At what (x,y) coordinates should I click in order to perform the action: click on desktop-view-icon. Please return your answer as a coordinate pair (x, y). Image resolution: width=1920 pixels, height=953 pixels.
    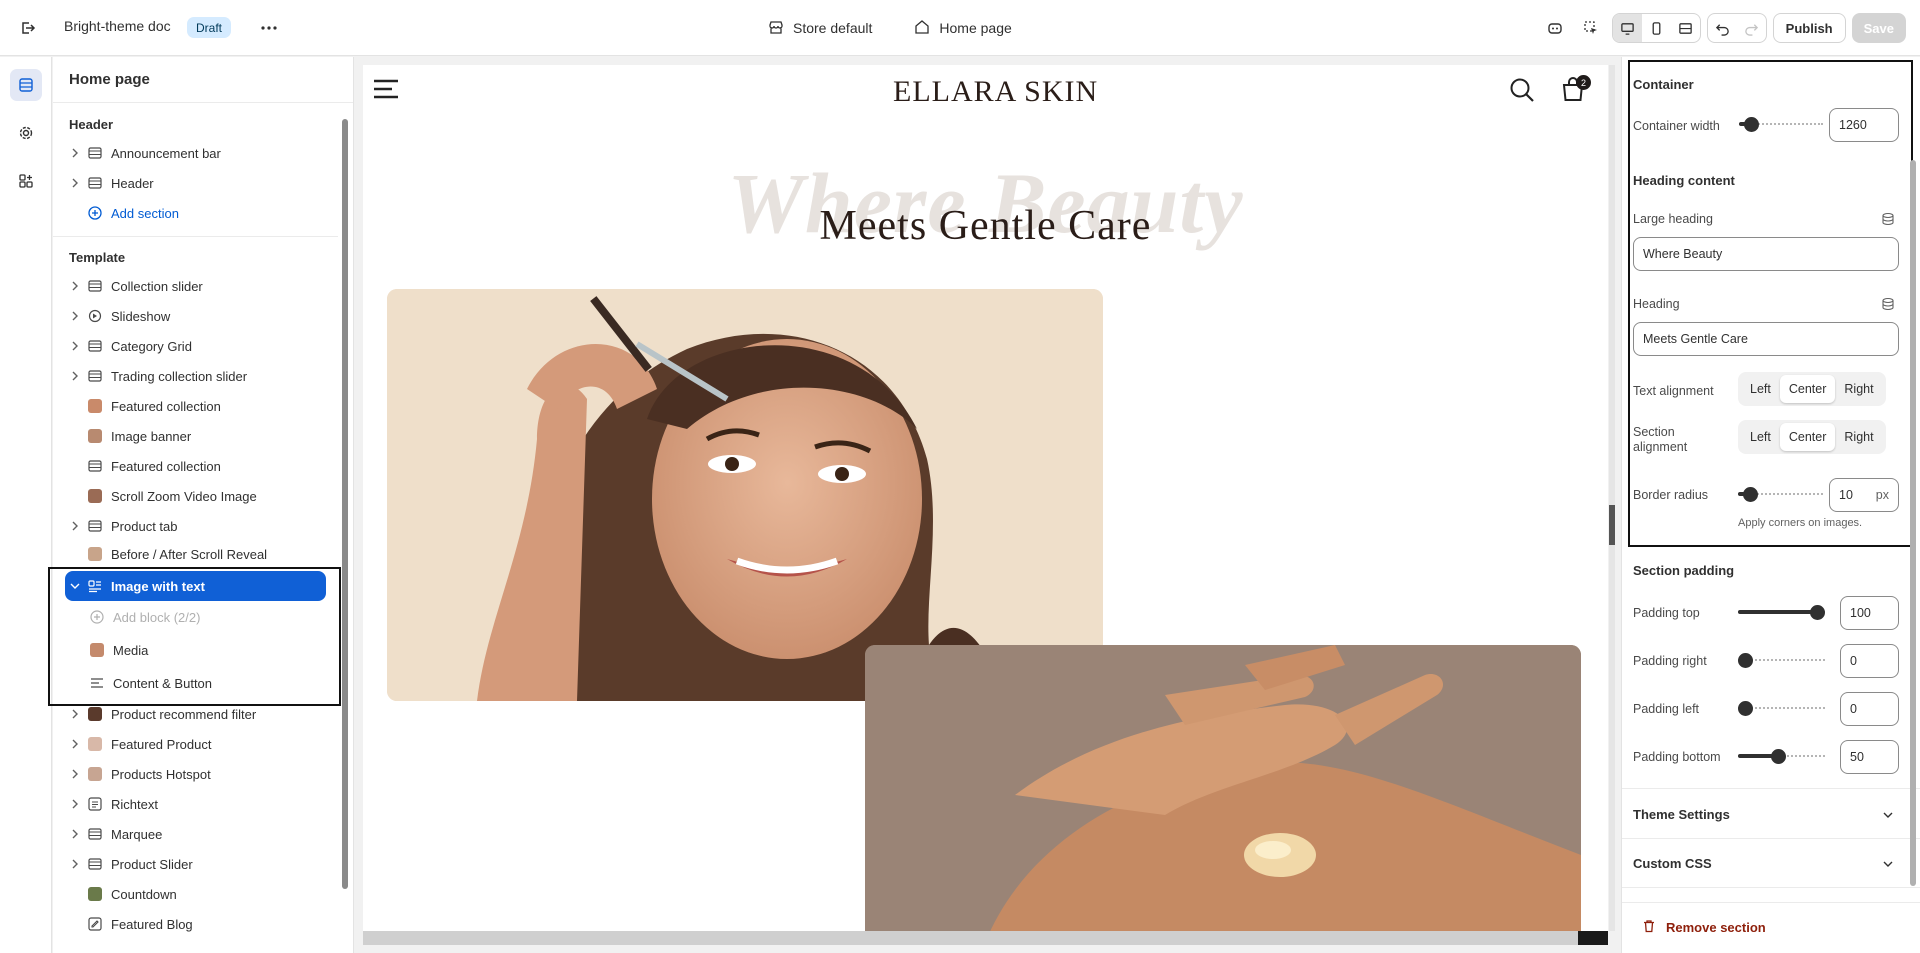
    Looking at the image, I should click on (1627, 28).